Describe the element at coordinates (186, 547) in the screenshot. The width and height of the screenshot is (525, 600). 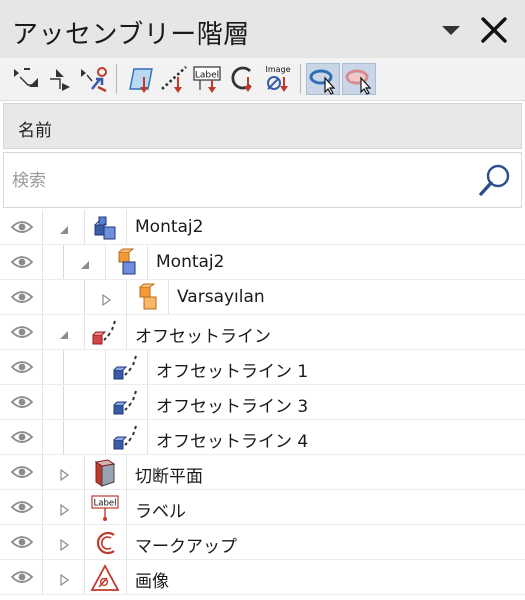
I see `tree-node-label: マークアップ` at that location.